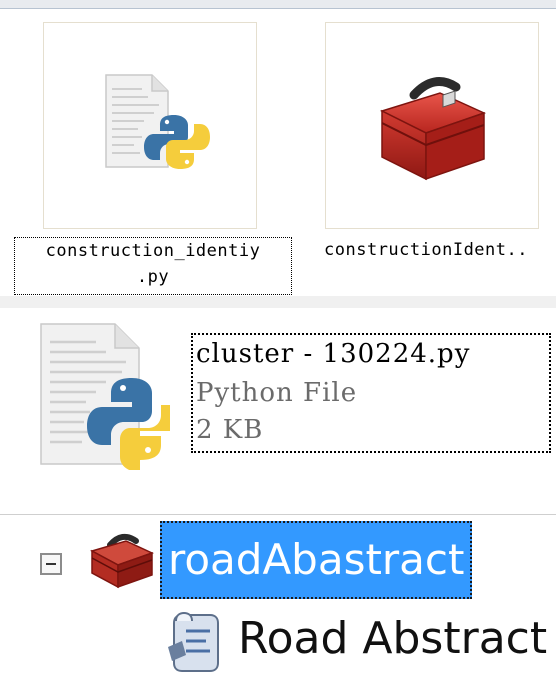  Describe the element at coordinates (392, 639) in the screenshot. I see `tree-item-script-label: Road Abstract` at that location.